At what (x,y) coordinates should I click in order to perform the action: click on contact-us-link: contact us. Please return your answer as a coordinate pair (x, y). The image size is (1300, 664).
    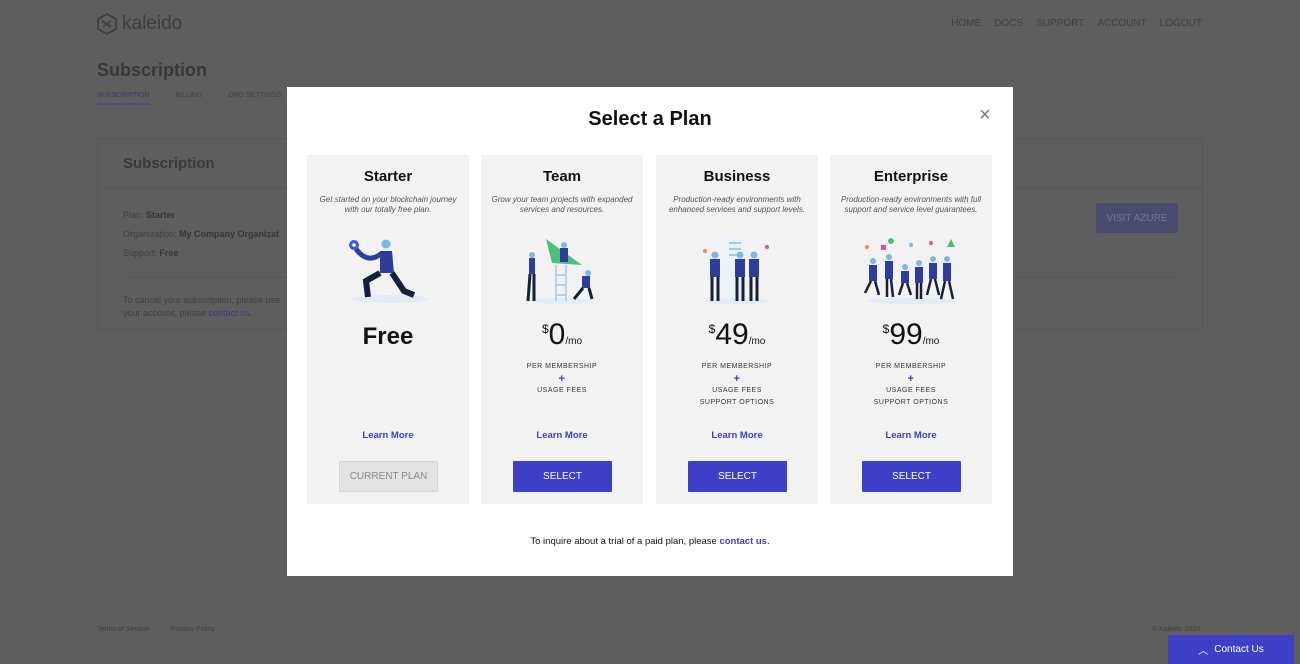
    Looking at the image, I should click on (229, 313).